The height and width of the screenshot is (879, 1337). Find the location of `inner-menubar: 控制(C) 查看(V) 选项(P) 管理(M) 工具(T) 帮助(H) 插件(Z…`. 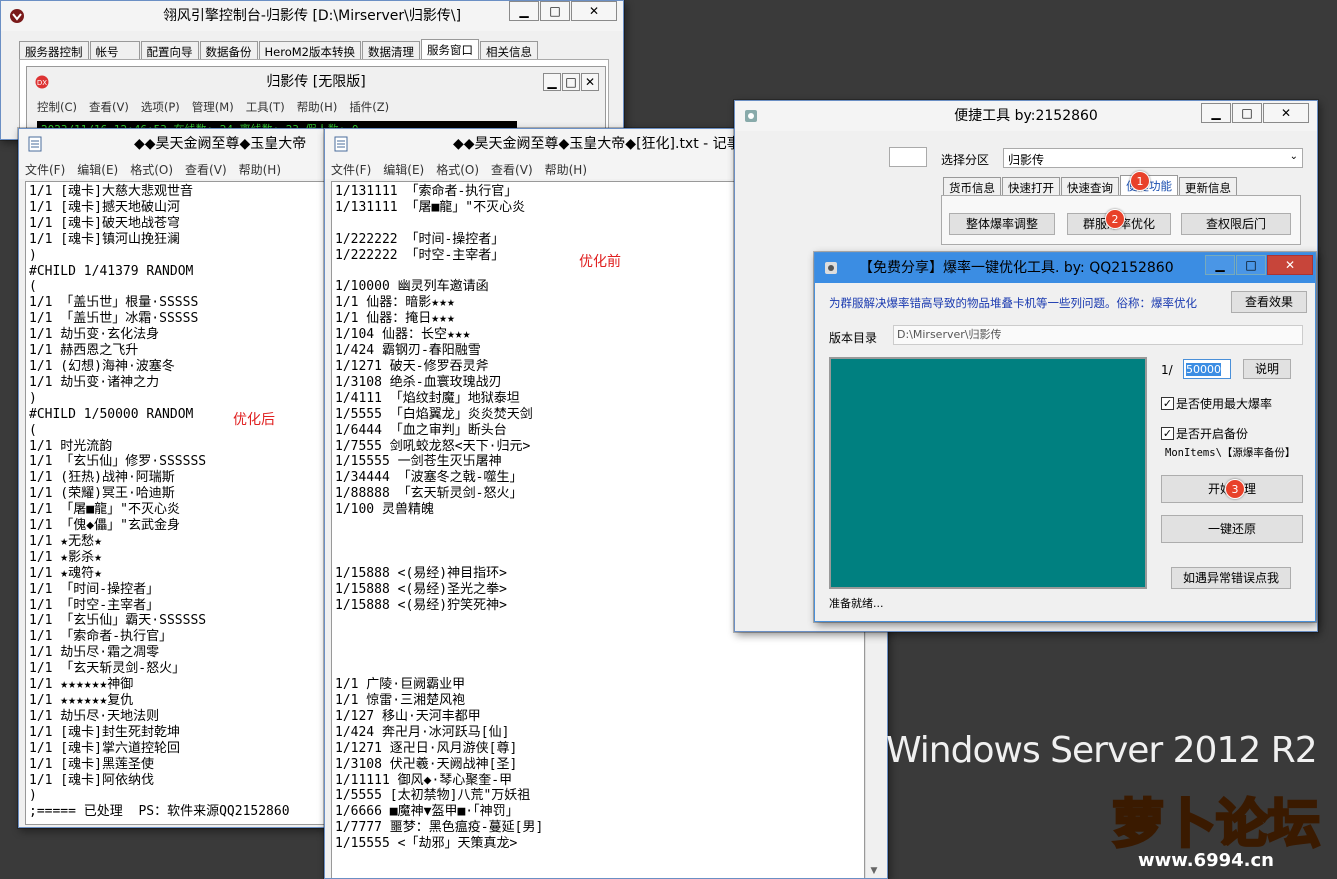

inner-menubar: 控制(C) 查看(V) 选项(P) 管理(M) 工具(T) 帮助(H) 插件(Z… is located at coordinates (213, 107).